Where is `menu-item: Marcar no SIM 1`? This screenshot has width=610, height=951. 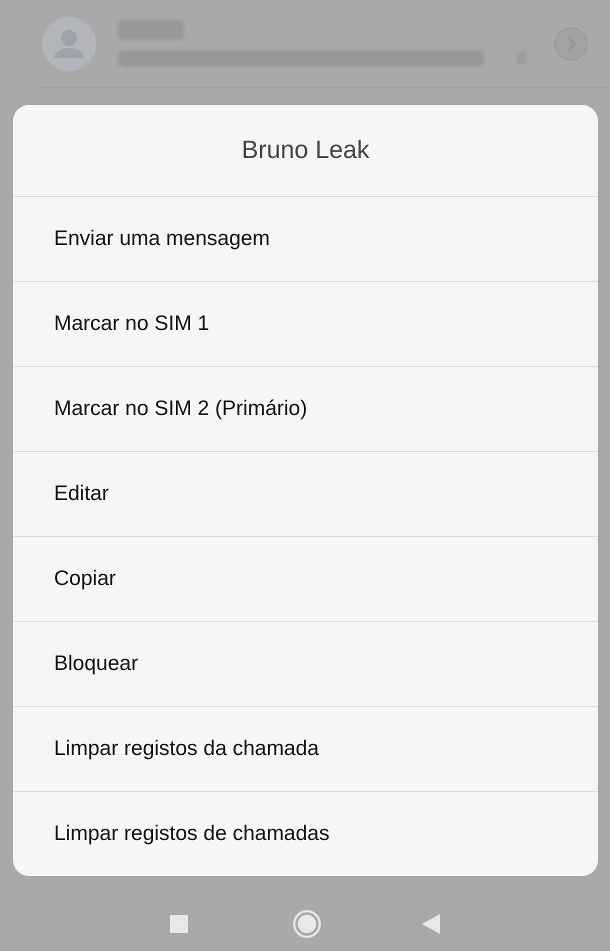 menu-item: Marcar no SIM 1 is located at coordinates (305, 323).